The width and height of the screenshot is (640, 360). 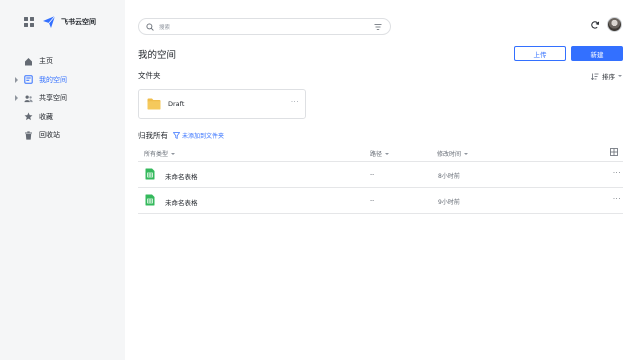 I want to click on sync-icon, so click(x=595, y=25).